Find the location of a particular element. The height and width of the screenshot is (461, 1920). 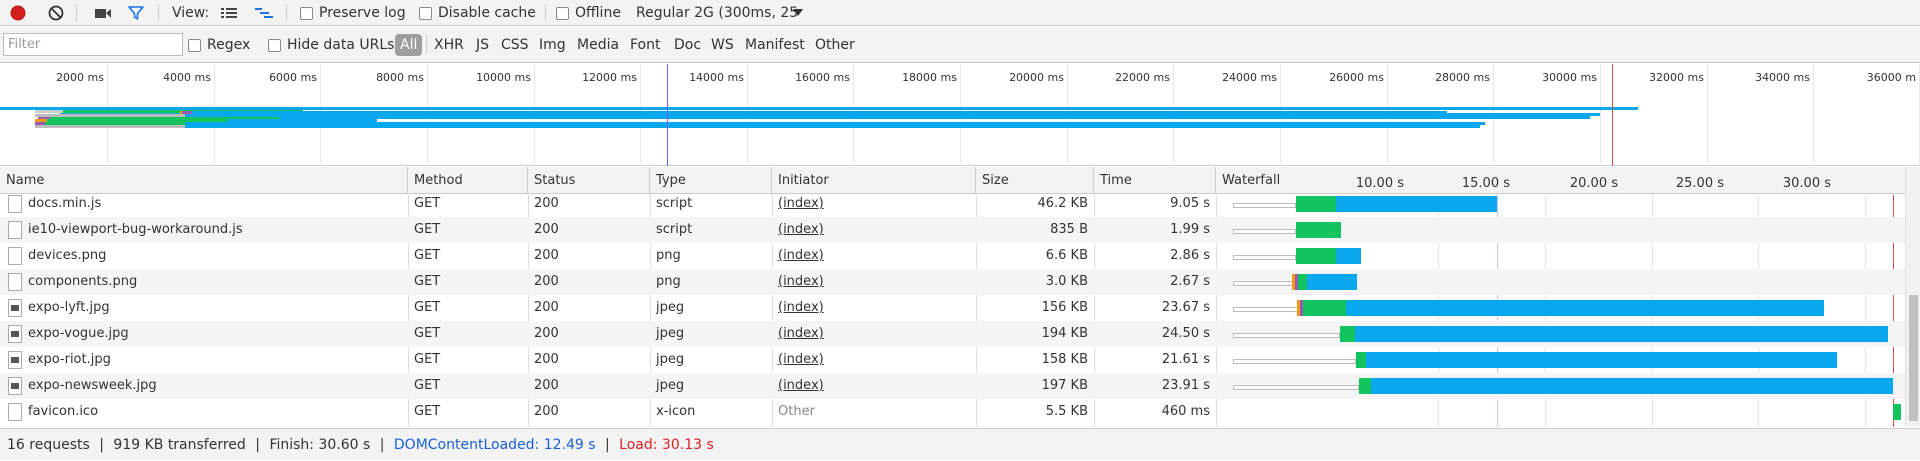

waterfall-tick: 25.00 s is located at coordinates (1699, 183).